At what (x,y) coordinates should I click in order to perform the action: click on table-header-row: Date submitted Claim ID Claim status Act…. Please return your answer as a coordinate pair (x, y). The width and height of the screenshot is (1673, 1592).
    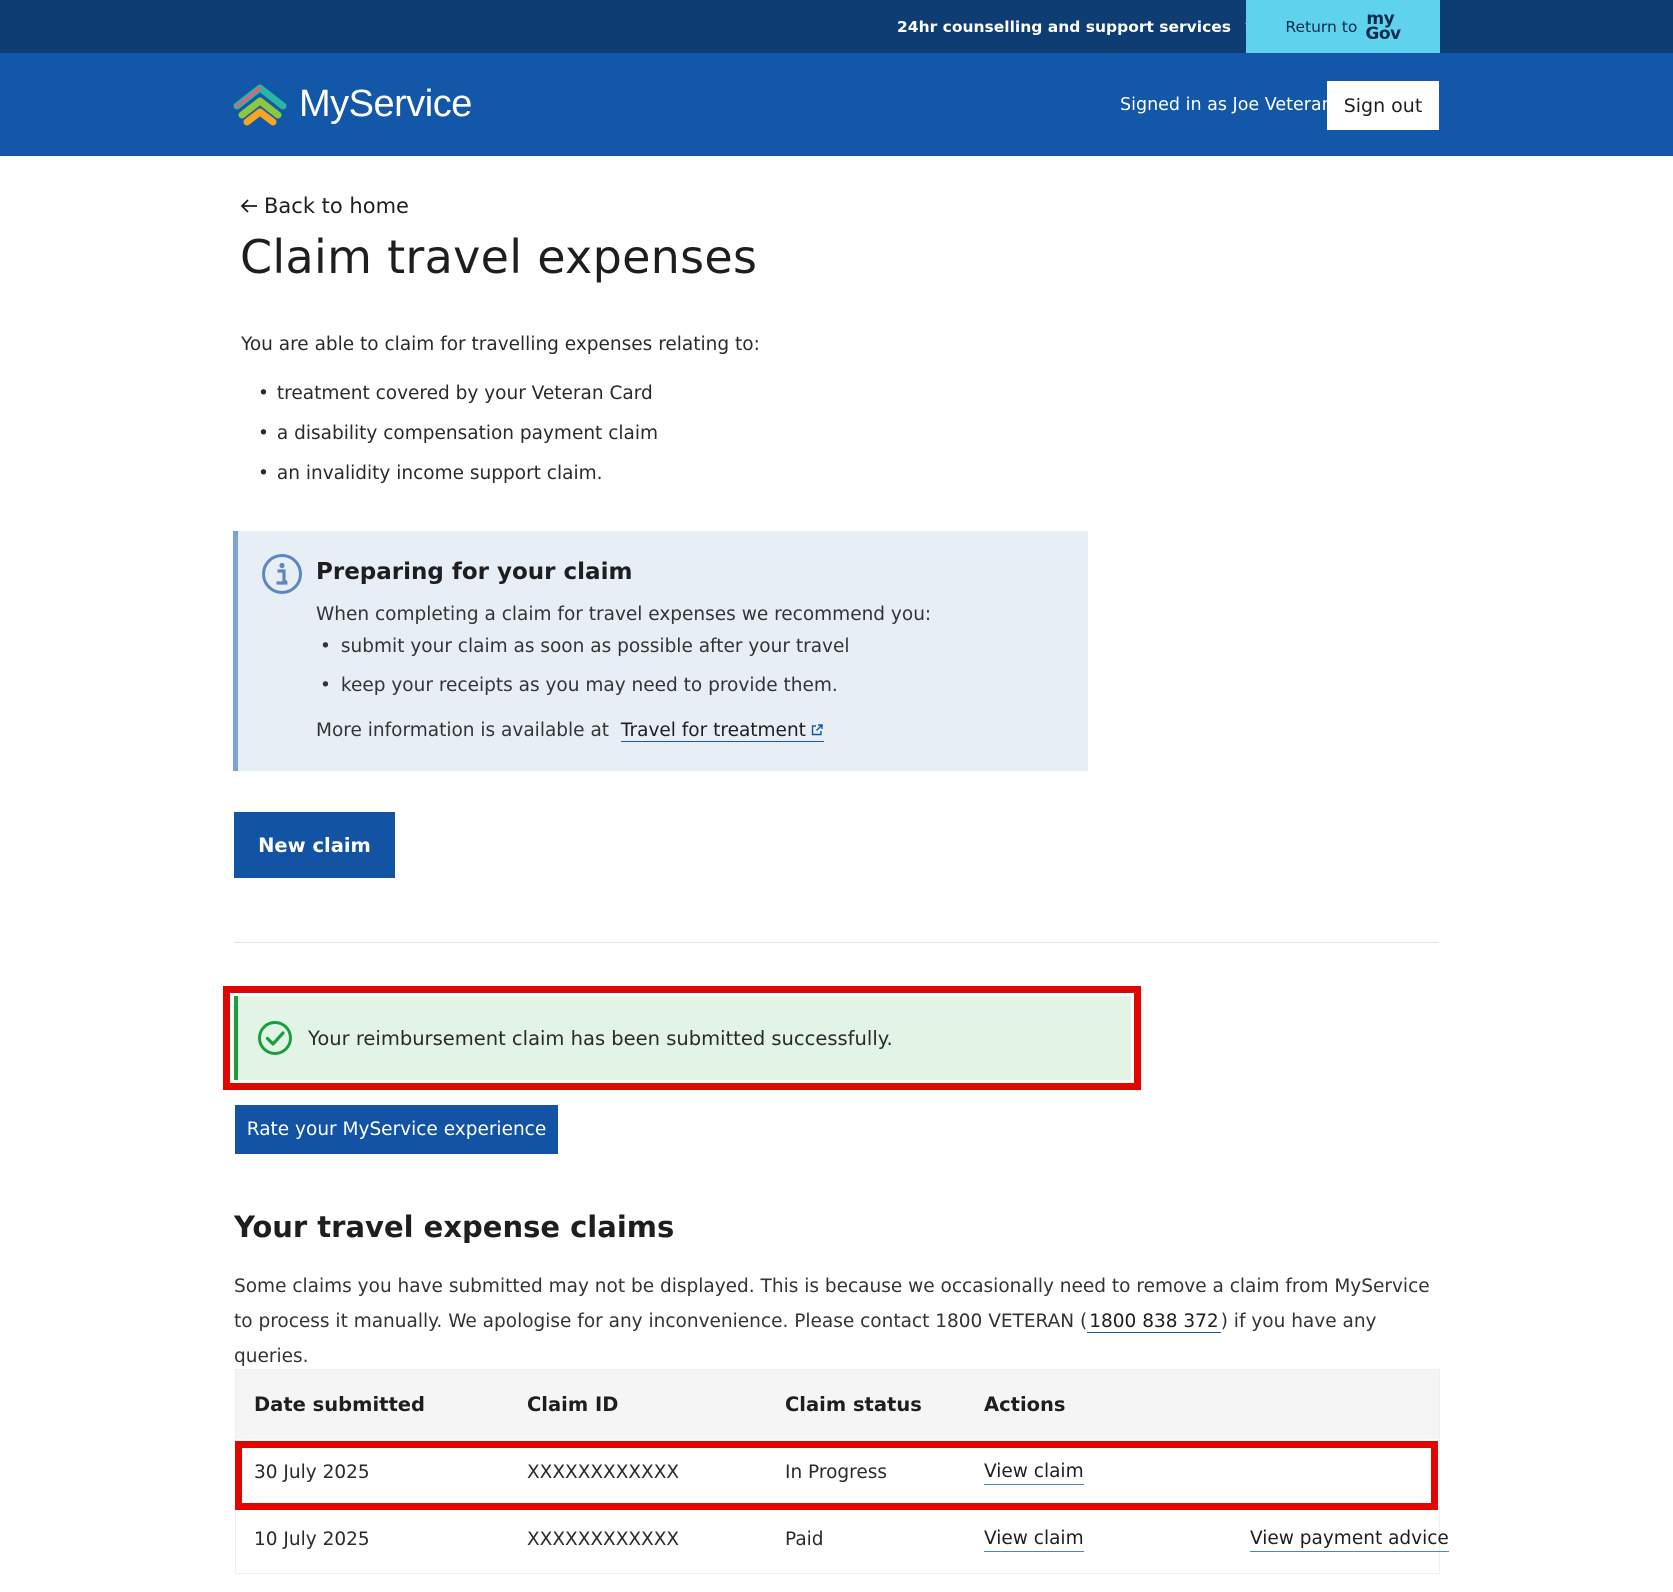
    Looking at the image, I should click on (837, 1404).